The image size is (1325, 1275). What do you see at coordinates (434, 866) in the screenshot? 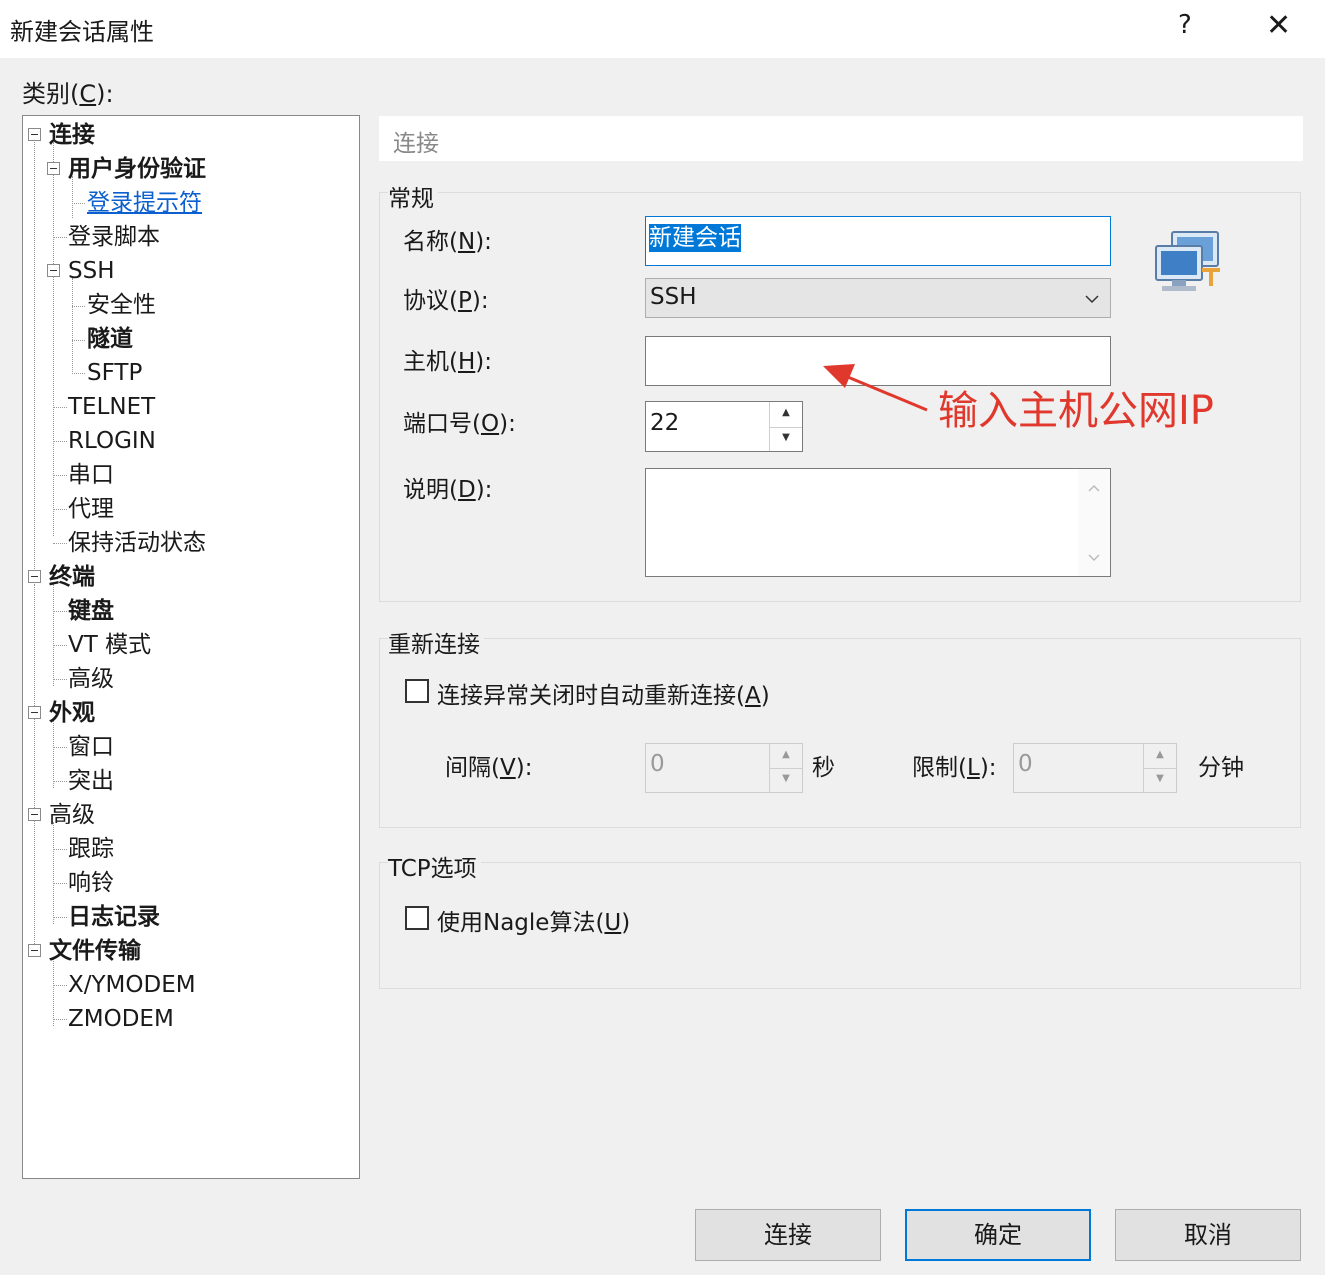
I see `tcp-group-title: TCP选项` at bounding box center [434, 866].